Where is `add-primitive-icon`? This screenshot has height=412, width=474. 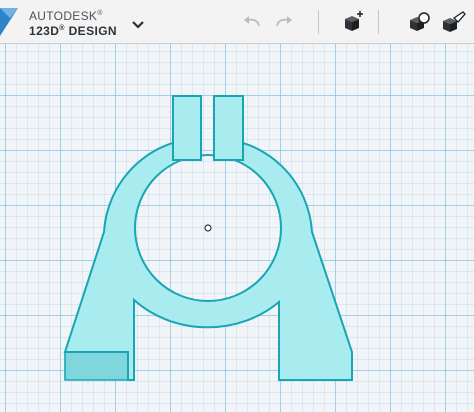
add-primitive-icon is located at coordinates (354, 21).